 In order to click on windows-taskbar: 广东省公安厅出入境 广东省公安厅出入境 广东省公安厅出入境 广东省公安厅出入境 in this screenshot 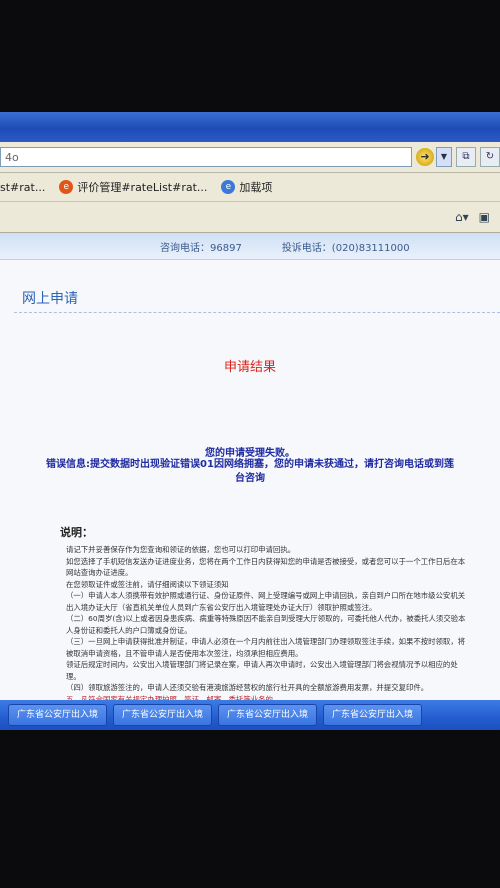, I will do `click(250, 715)`.